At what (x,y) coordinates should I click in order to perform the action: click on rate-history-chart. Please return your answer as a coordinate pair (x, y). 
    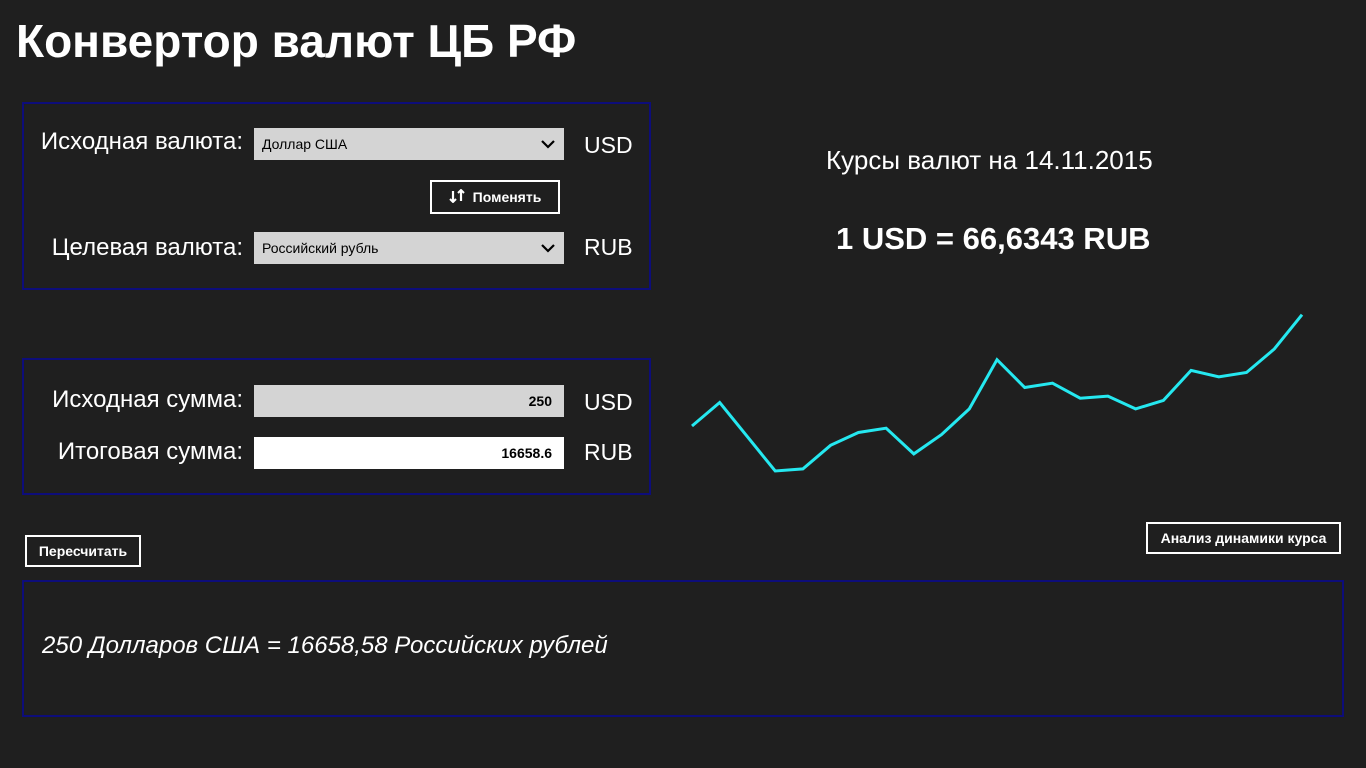
    Looking at the image, I should click on (997, 393).